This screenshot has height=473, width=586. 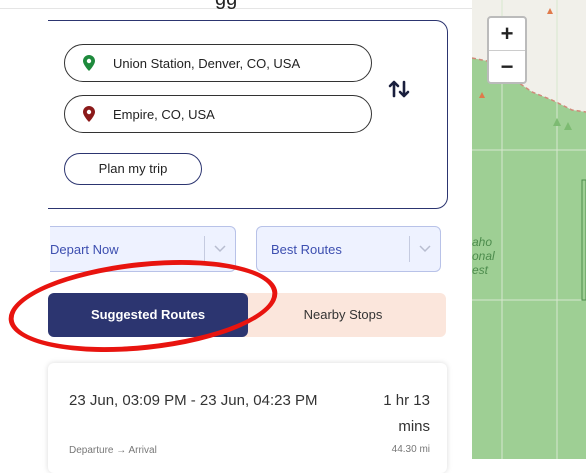 I want to click on route-subtitle: Departure → Arrival, so click(x=113, y=450).